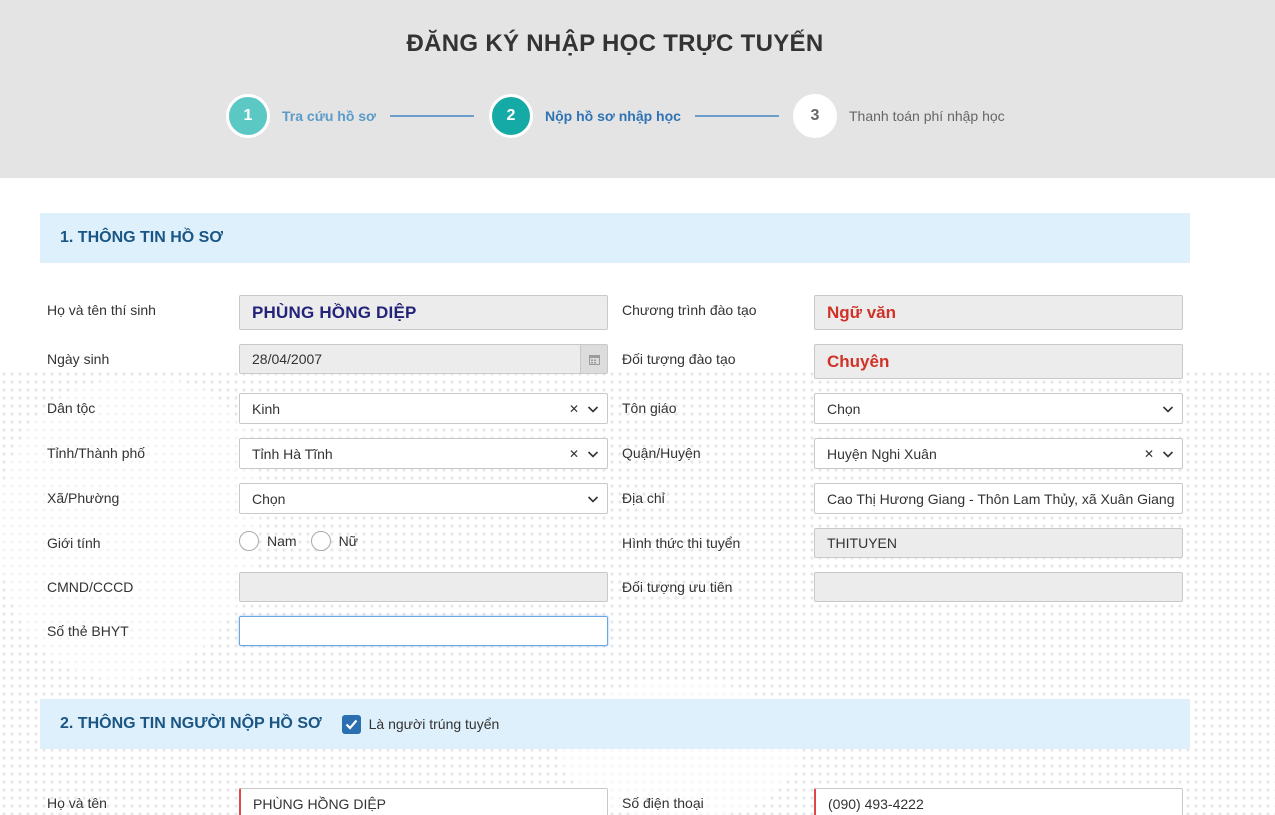  What do you see at coordinates (593, 359) in the screenshot?
I see `calendar-icon` at bounding box center [593, 359].